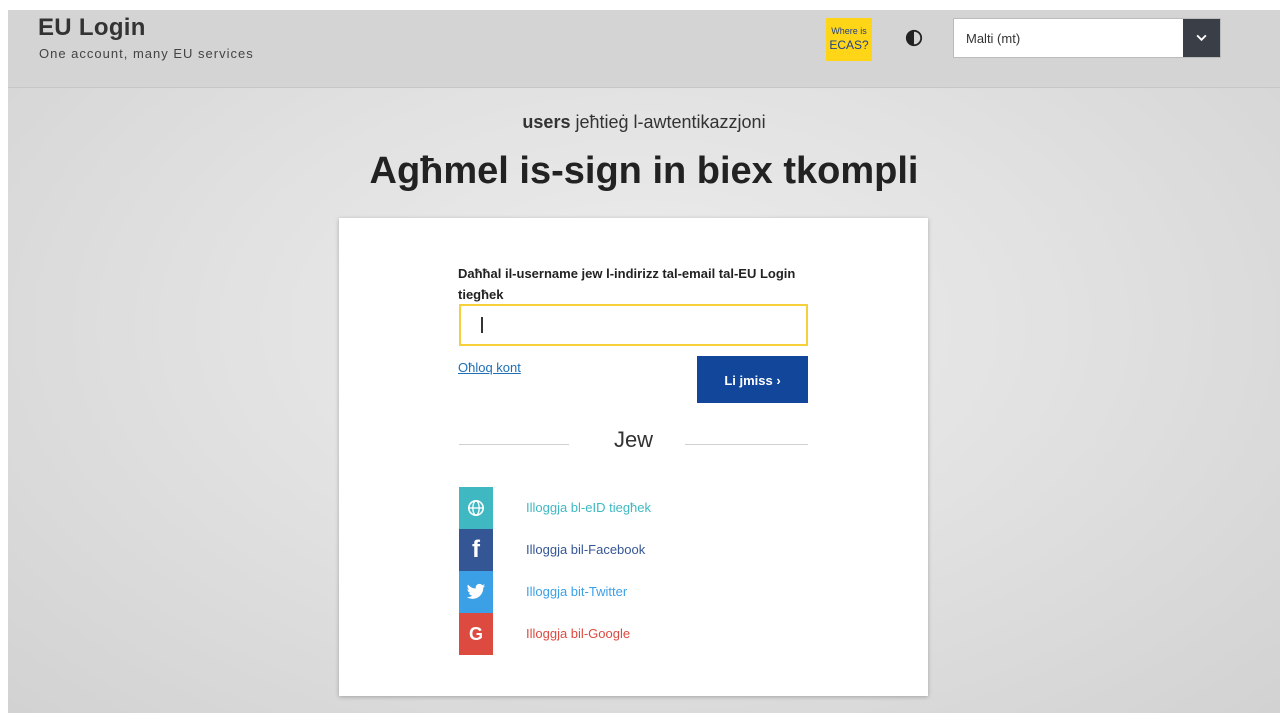 Image resolution: width=1285 pixels, height=713 pixels. Describe the element at coordinates (476, 634) in the screenshot. I see `google-icon: G` at that location.